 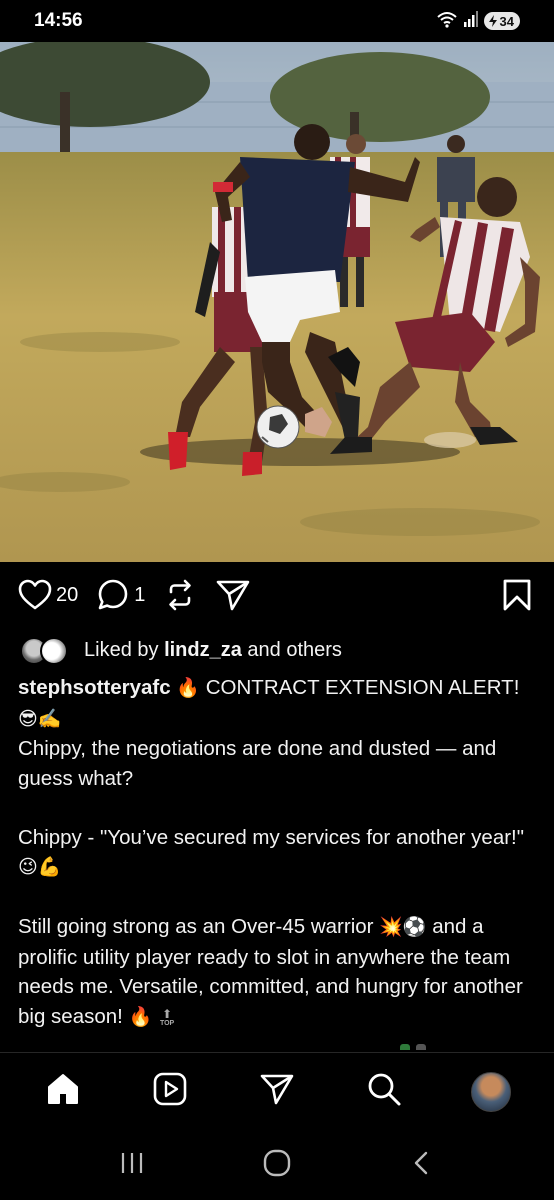 I want to click on home-button-icon, so click(x=277, y=1165).